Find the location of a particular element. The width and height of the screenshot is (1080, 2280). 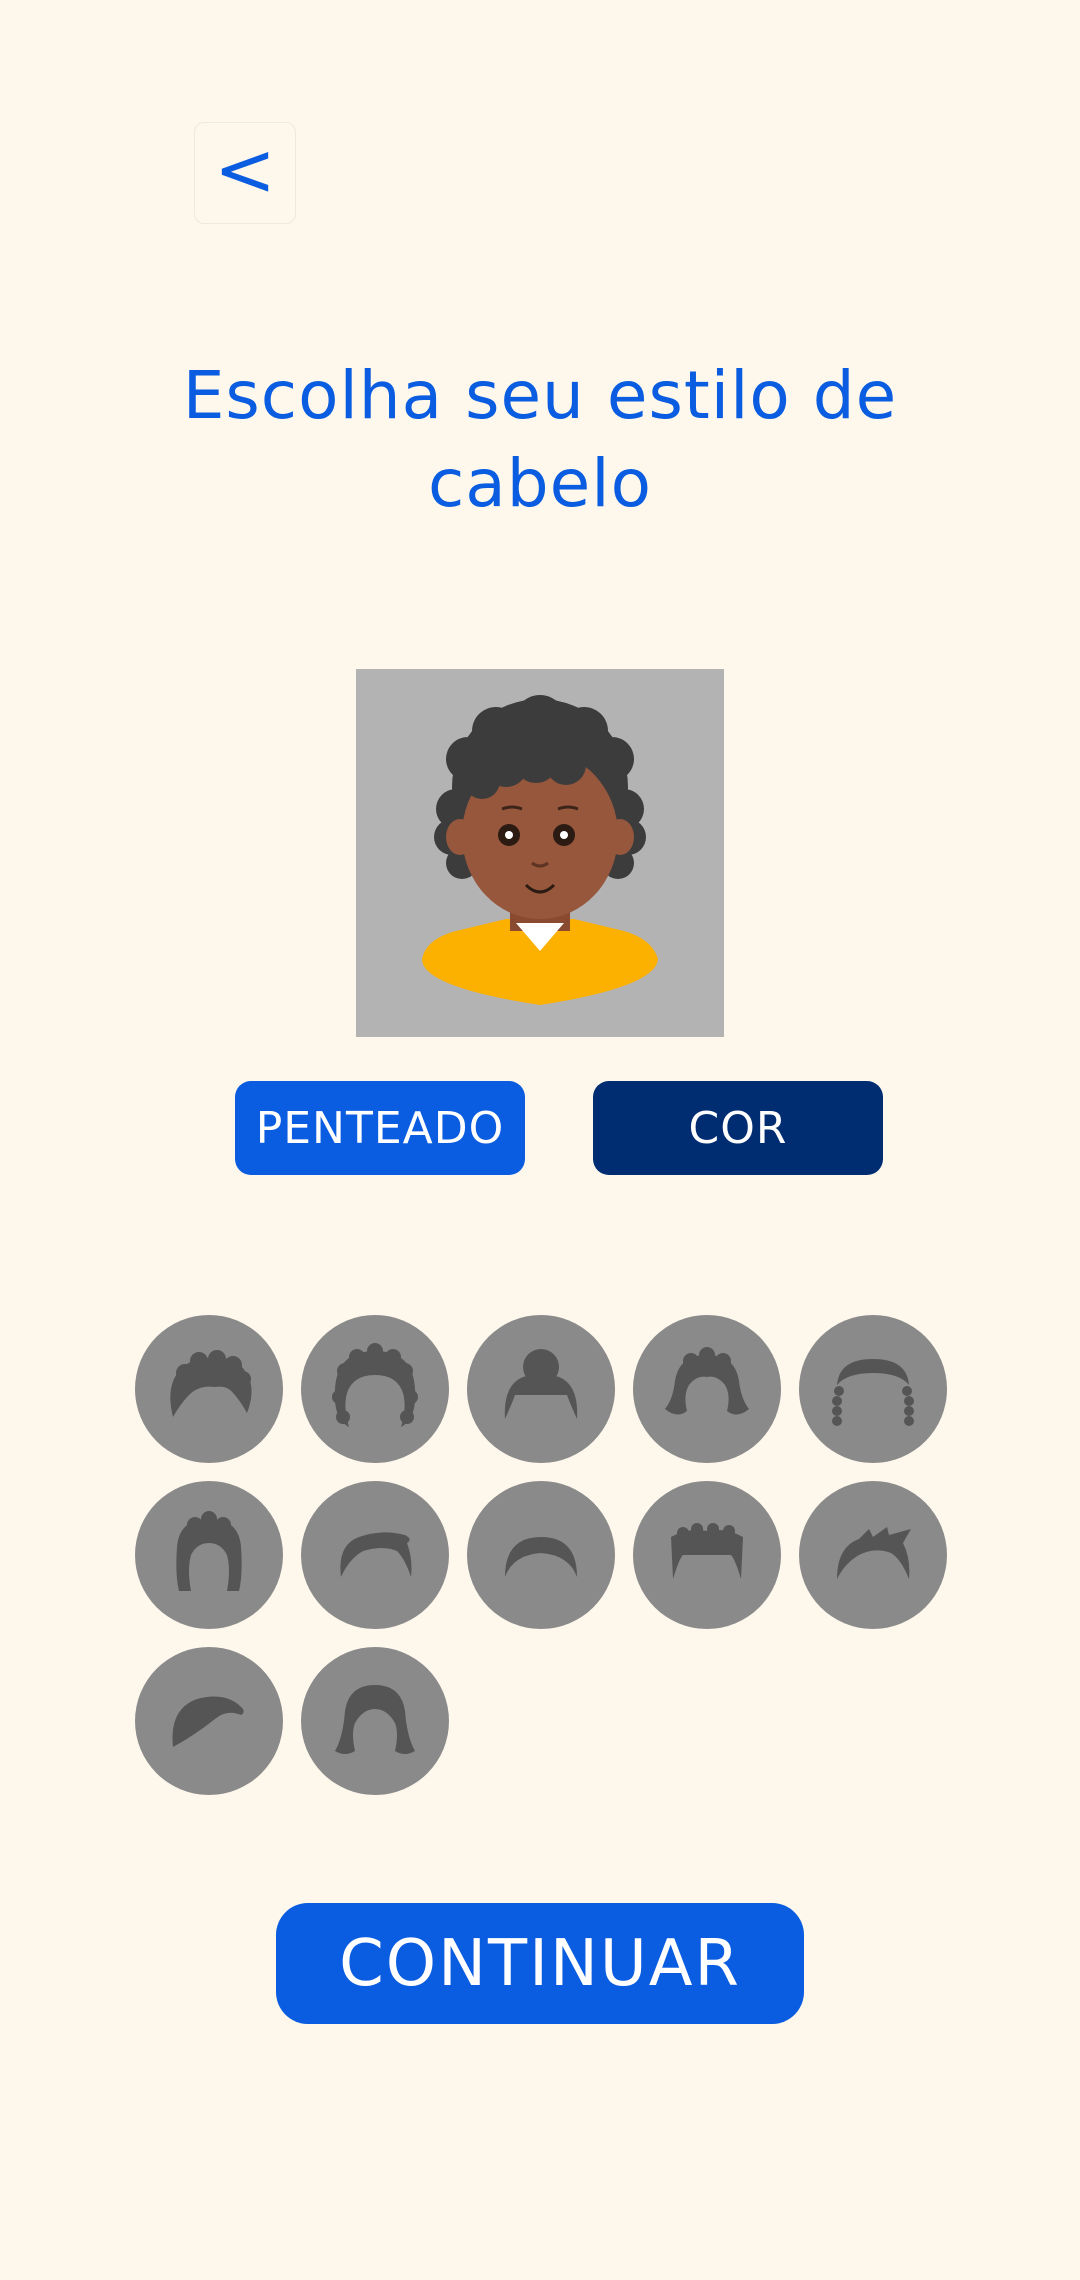

flat-top-hair-icon is located at coordinates (707, 1551).